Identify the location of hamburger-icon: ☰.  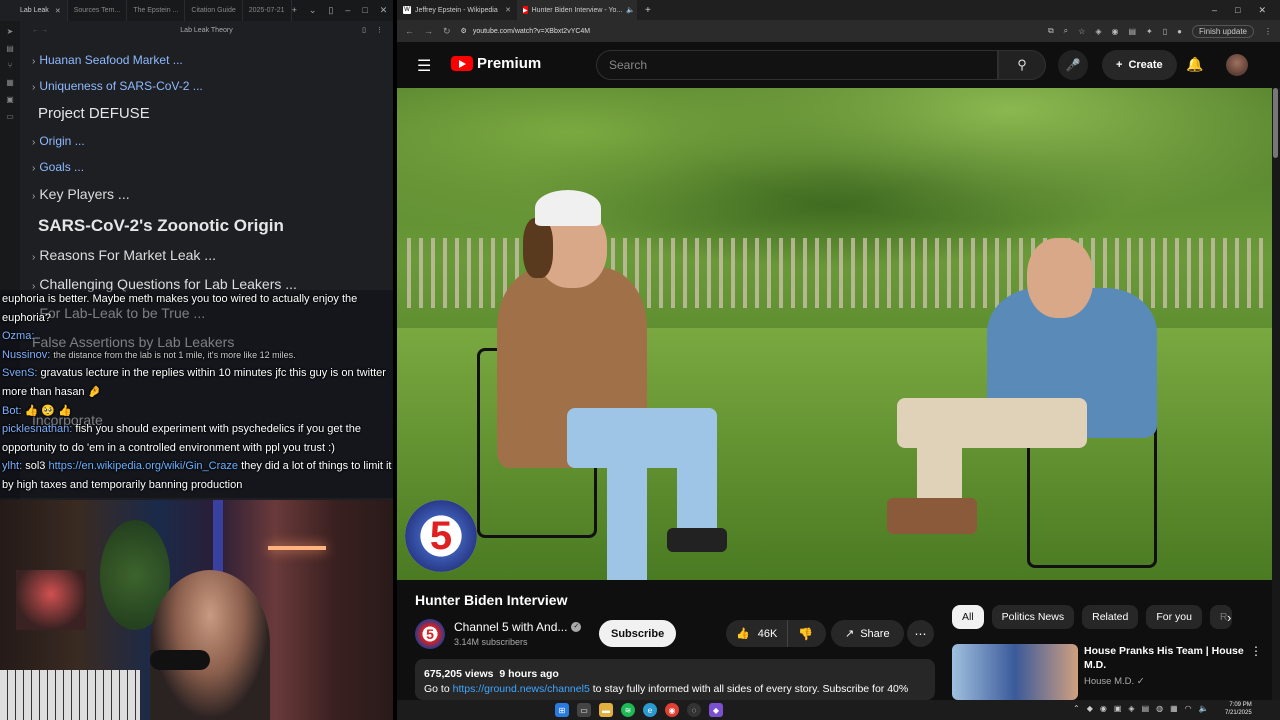
(424, 66).